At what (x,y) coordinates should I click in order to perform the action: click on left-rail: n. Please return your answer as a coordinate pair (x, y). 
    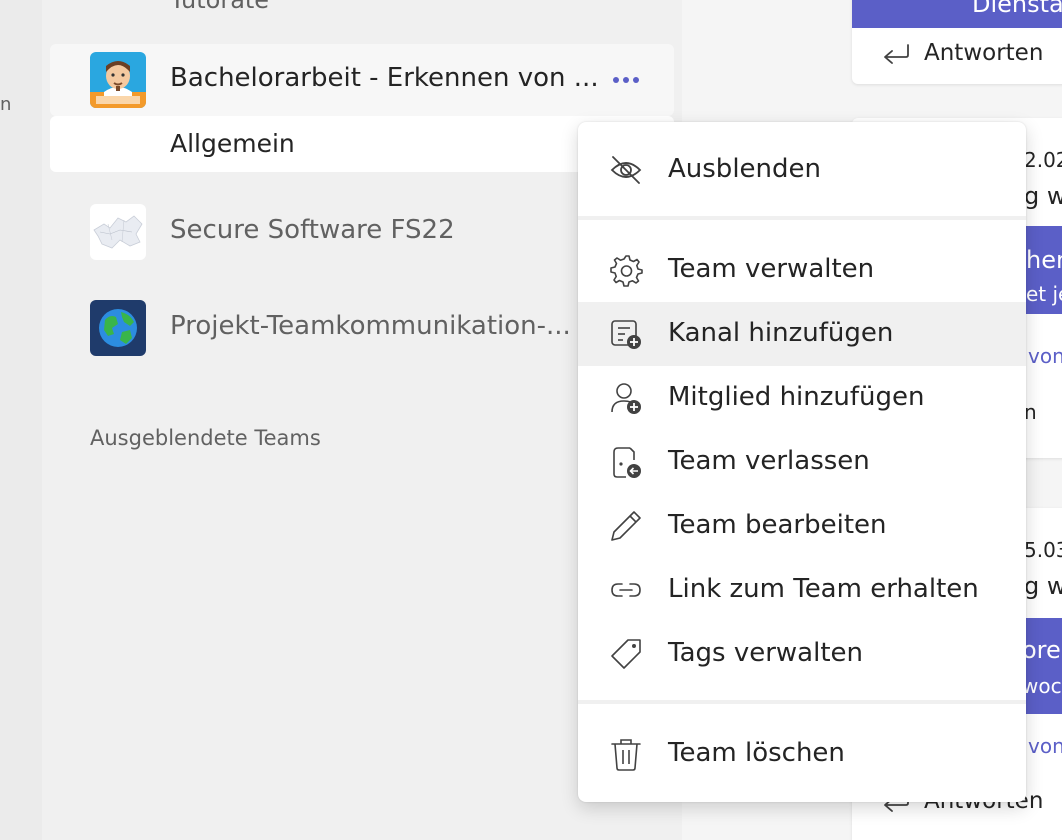
    Looking at the image, I should click on (21, 420).